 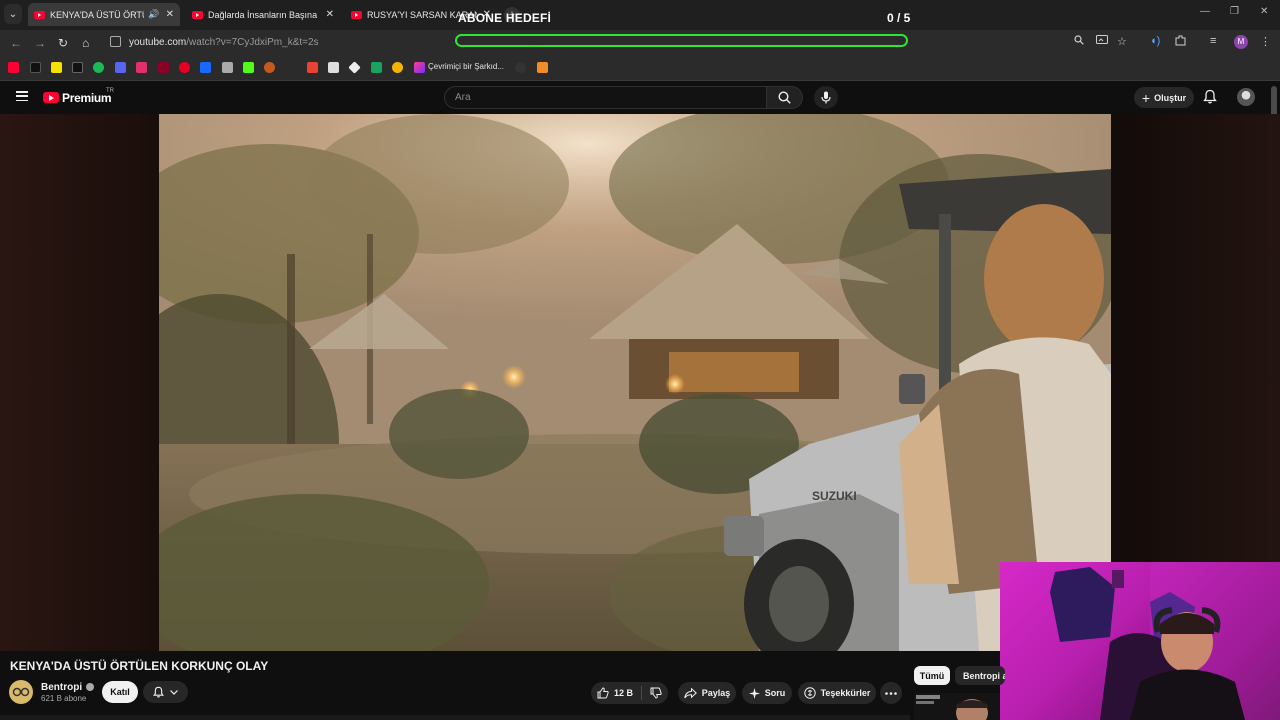 What do you see at coordinates (227, 67) in the screenshot?
I see `bookmark-site-icon` at bounding box center [227, 67].